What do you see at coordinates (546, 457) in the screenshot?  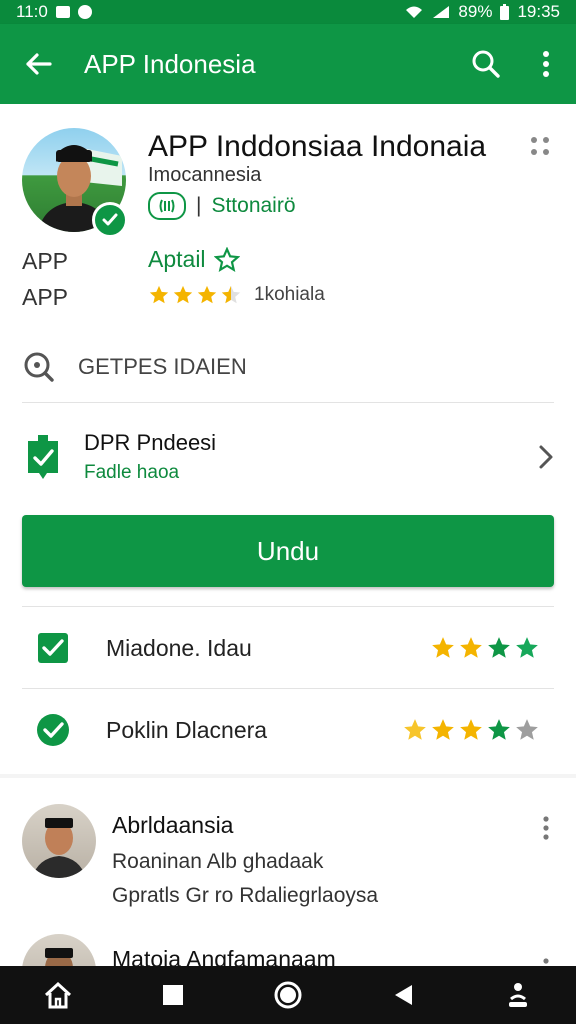 I see `chevron-right-icon` at bounding box center [546, 457].